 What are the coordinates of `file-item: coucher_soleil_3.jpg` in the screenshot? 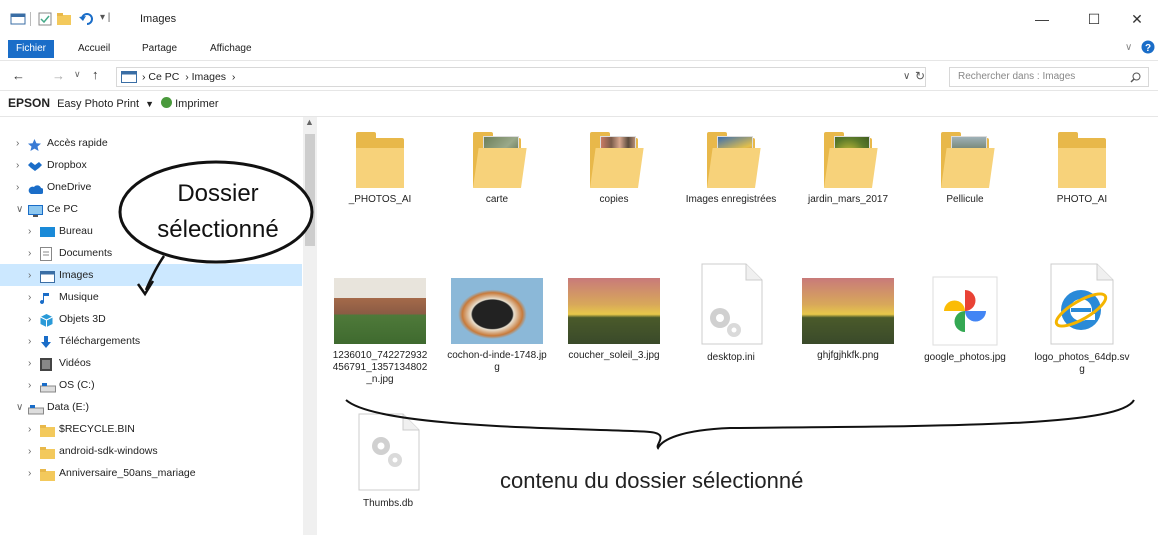 It's located at (614, 312).